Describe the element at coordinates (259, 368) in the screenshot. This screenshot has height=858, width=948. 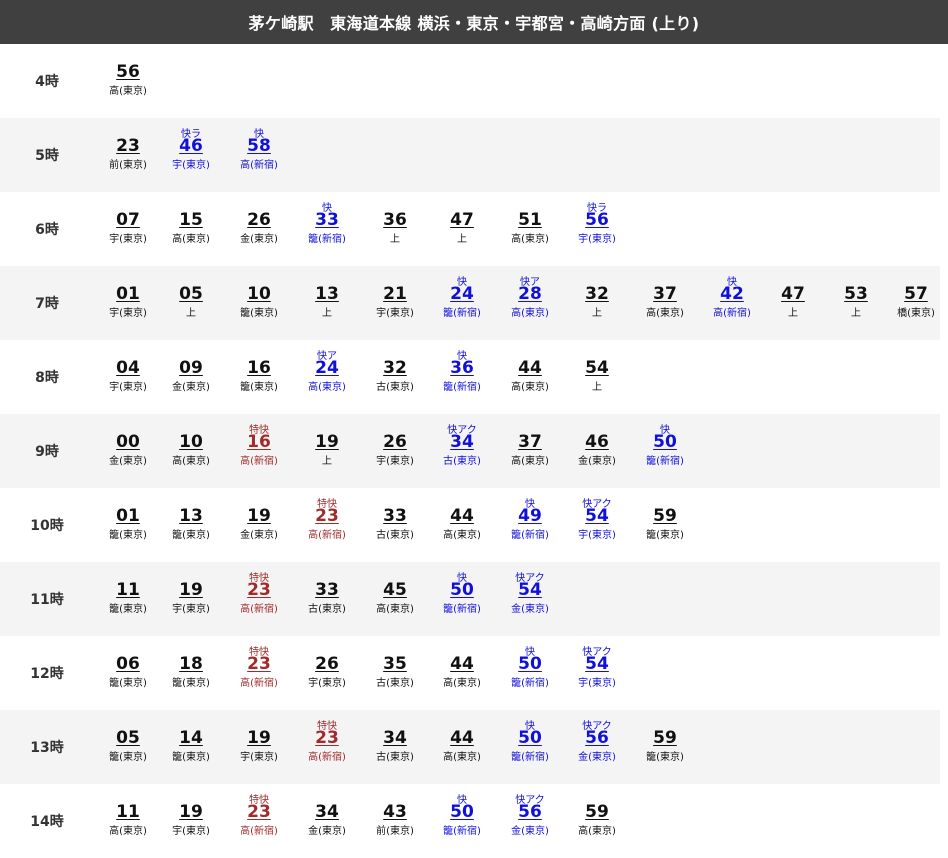
I see `departure-minute-link: 16` at that location.